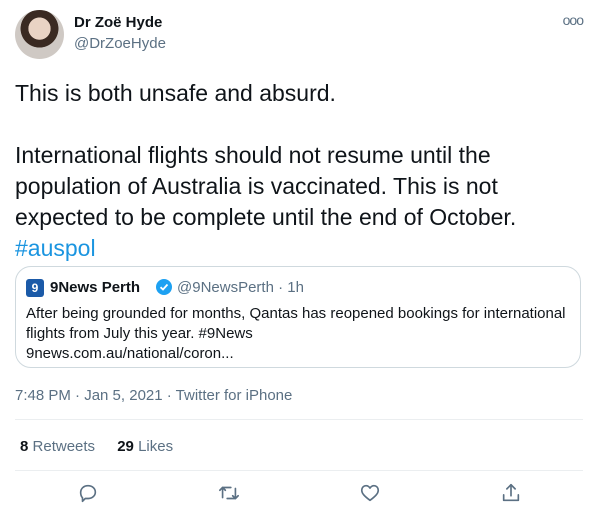 This screenshot has width=598, height=520. I want to click on action-bar, so click(299, 495).